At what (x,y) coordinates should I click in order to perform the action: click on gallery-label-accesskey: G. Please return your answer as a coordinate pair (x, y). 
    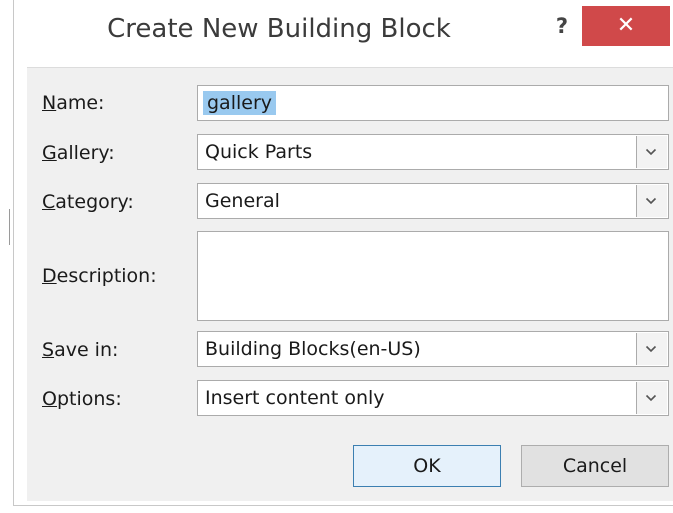
    Looking at the image, I should click on (49, 153).